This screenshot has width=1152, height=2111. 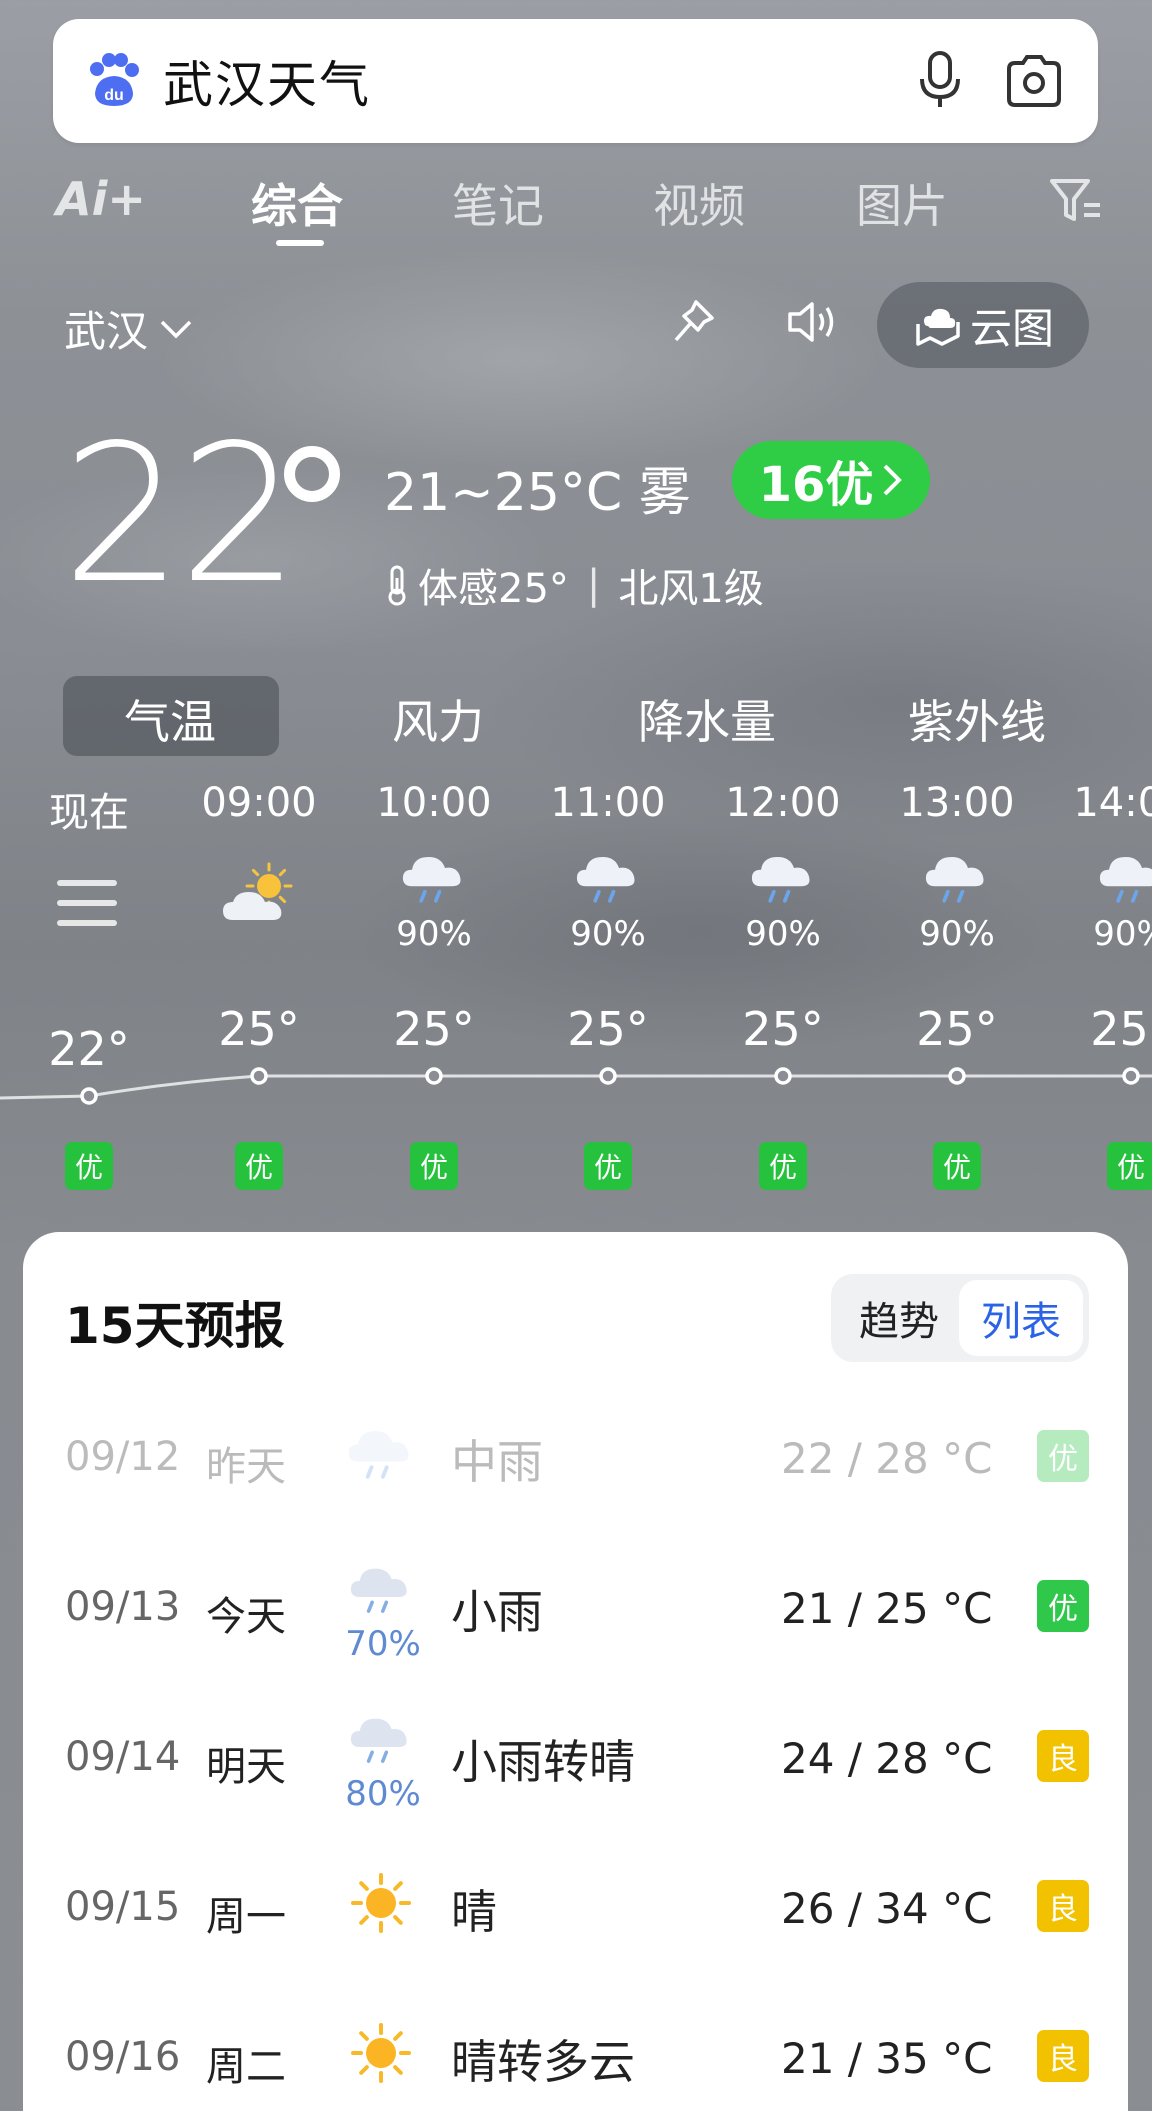 I want to click on forecast-date: 09/15, so click(x=123, y=1907).